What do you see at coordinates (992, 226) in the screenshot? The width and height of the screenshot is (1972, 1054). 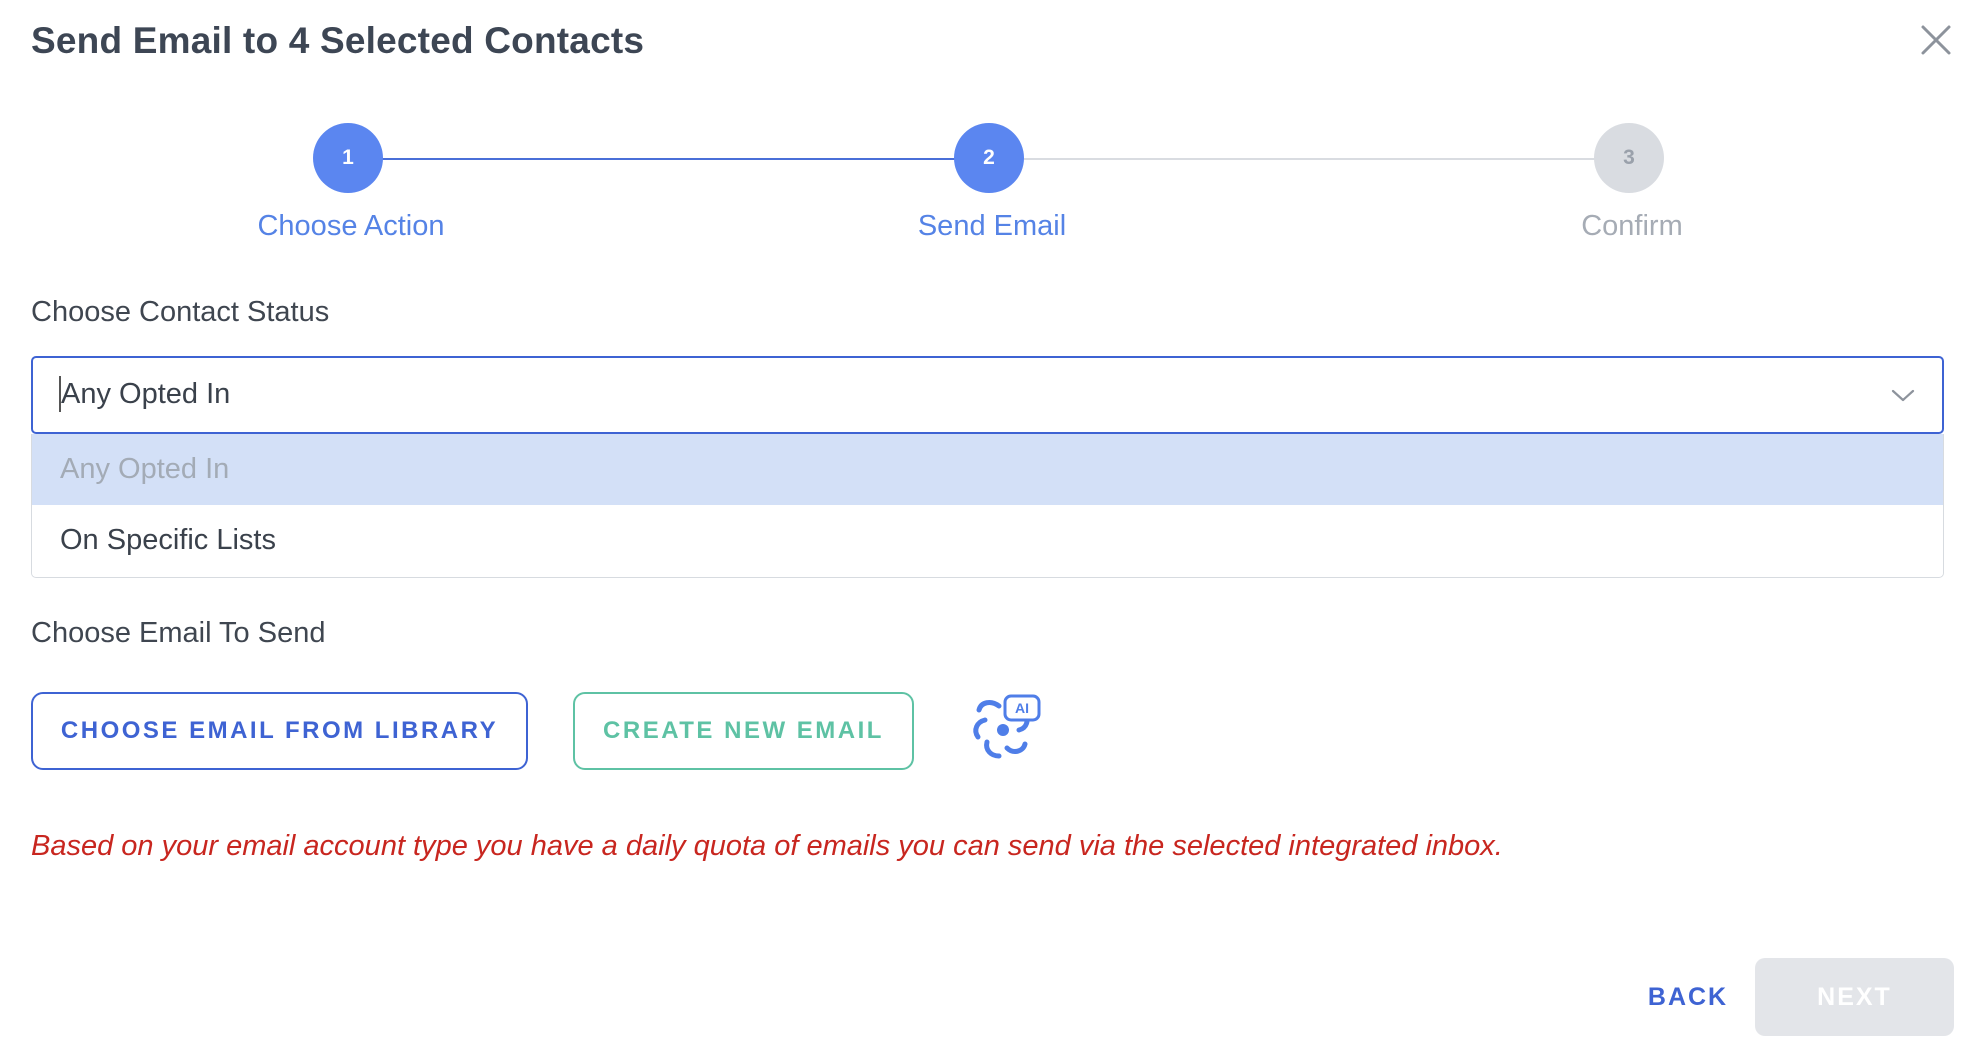 I see `step-2-label: Send Email` at bounding box center [992, 226].